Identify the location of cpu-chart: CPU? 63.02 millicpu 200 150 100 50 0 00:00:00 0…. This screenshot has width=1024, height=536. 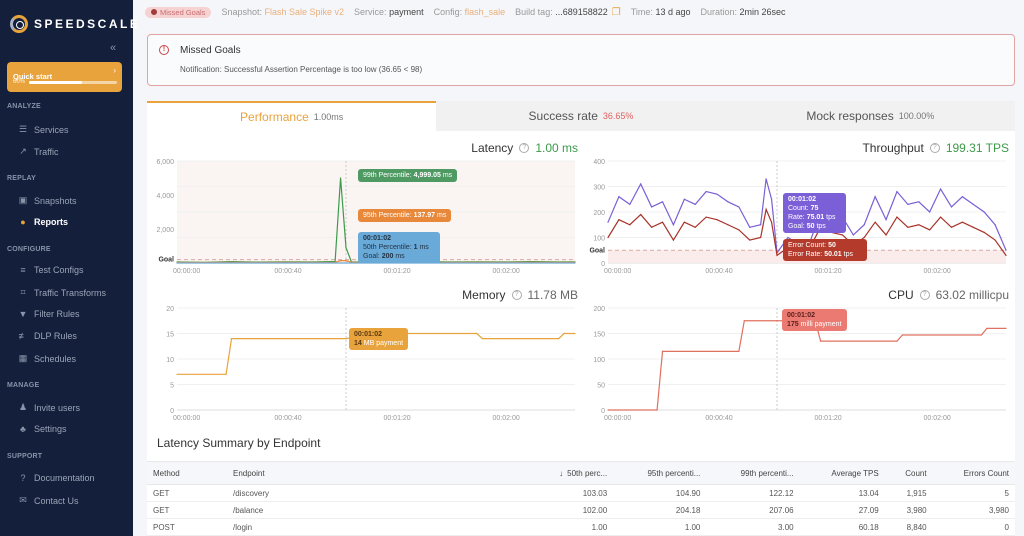
(795, 358).